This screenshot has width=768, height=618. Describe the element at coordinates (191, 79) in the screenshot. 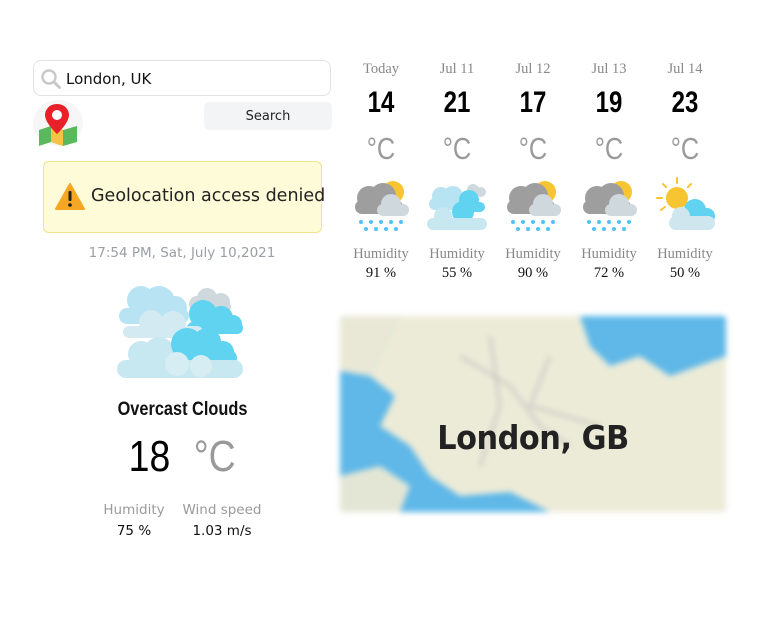

I see `search-input` at that location.